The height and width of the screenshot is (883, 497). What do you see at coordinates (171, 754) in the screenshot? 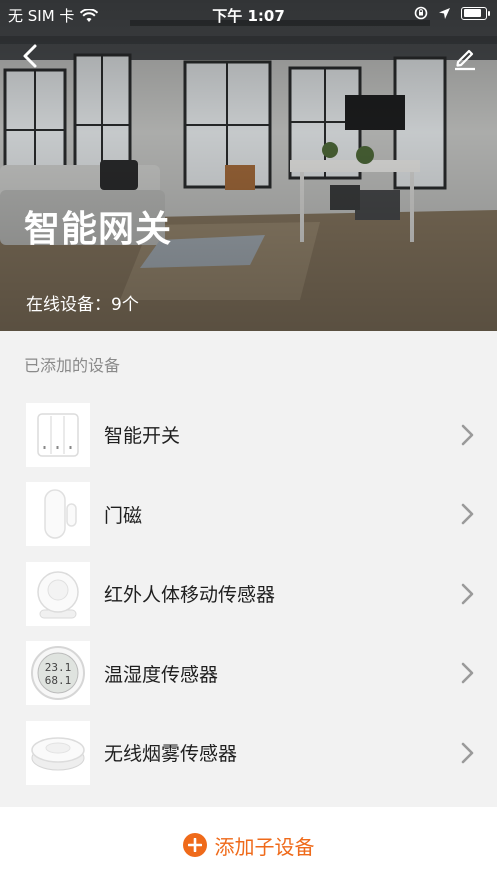
I see `device-label: 无线烟雾传感器` at bounding box center [171, 754].